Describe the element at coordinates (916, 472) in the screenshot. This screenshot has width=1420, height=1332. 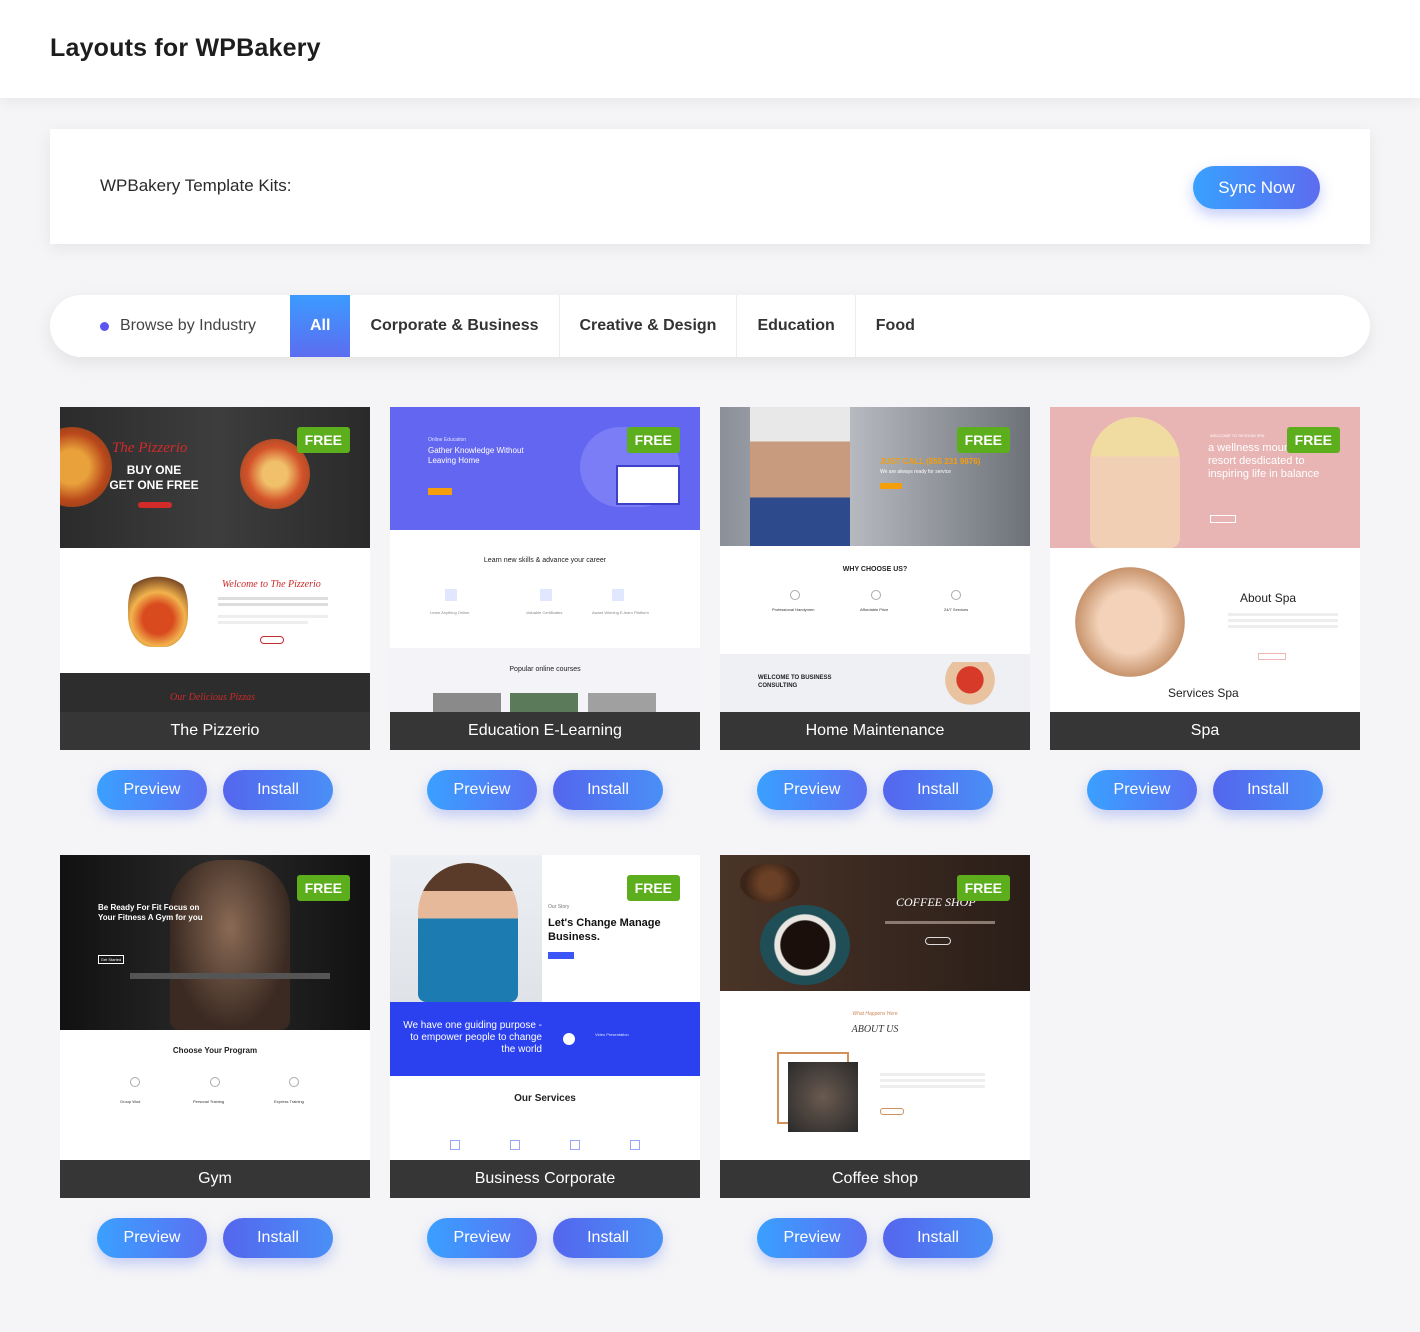
I see `hero-sub: We are always ready for service` at that location.